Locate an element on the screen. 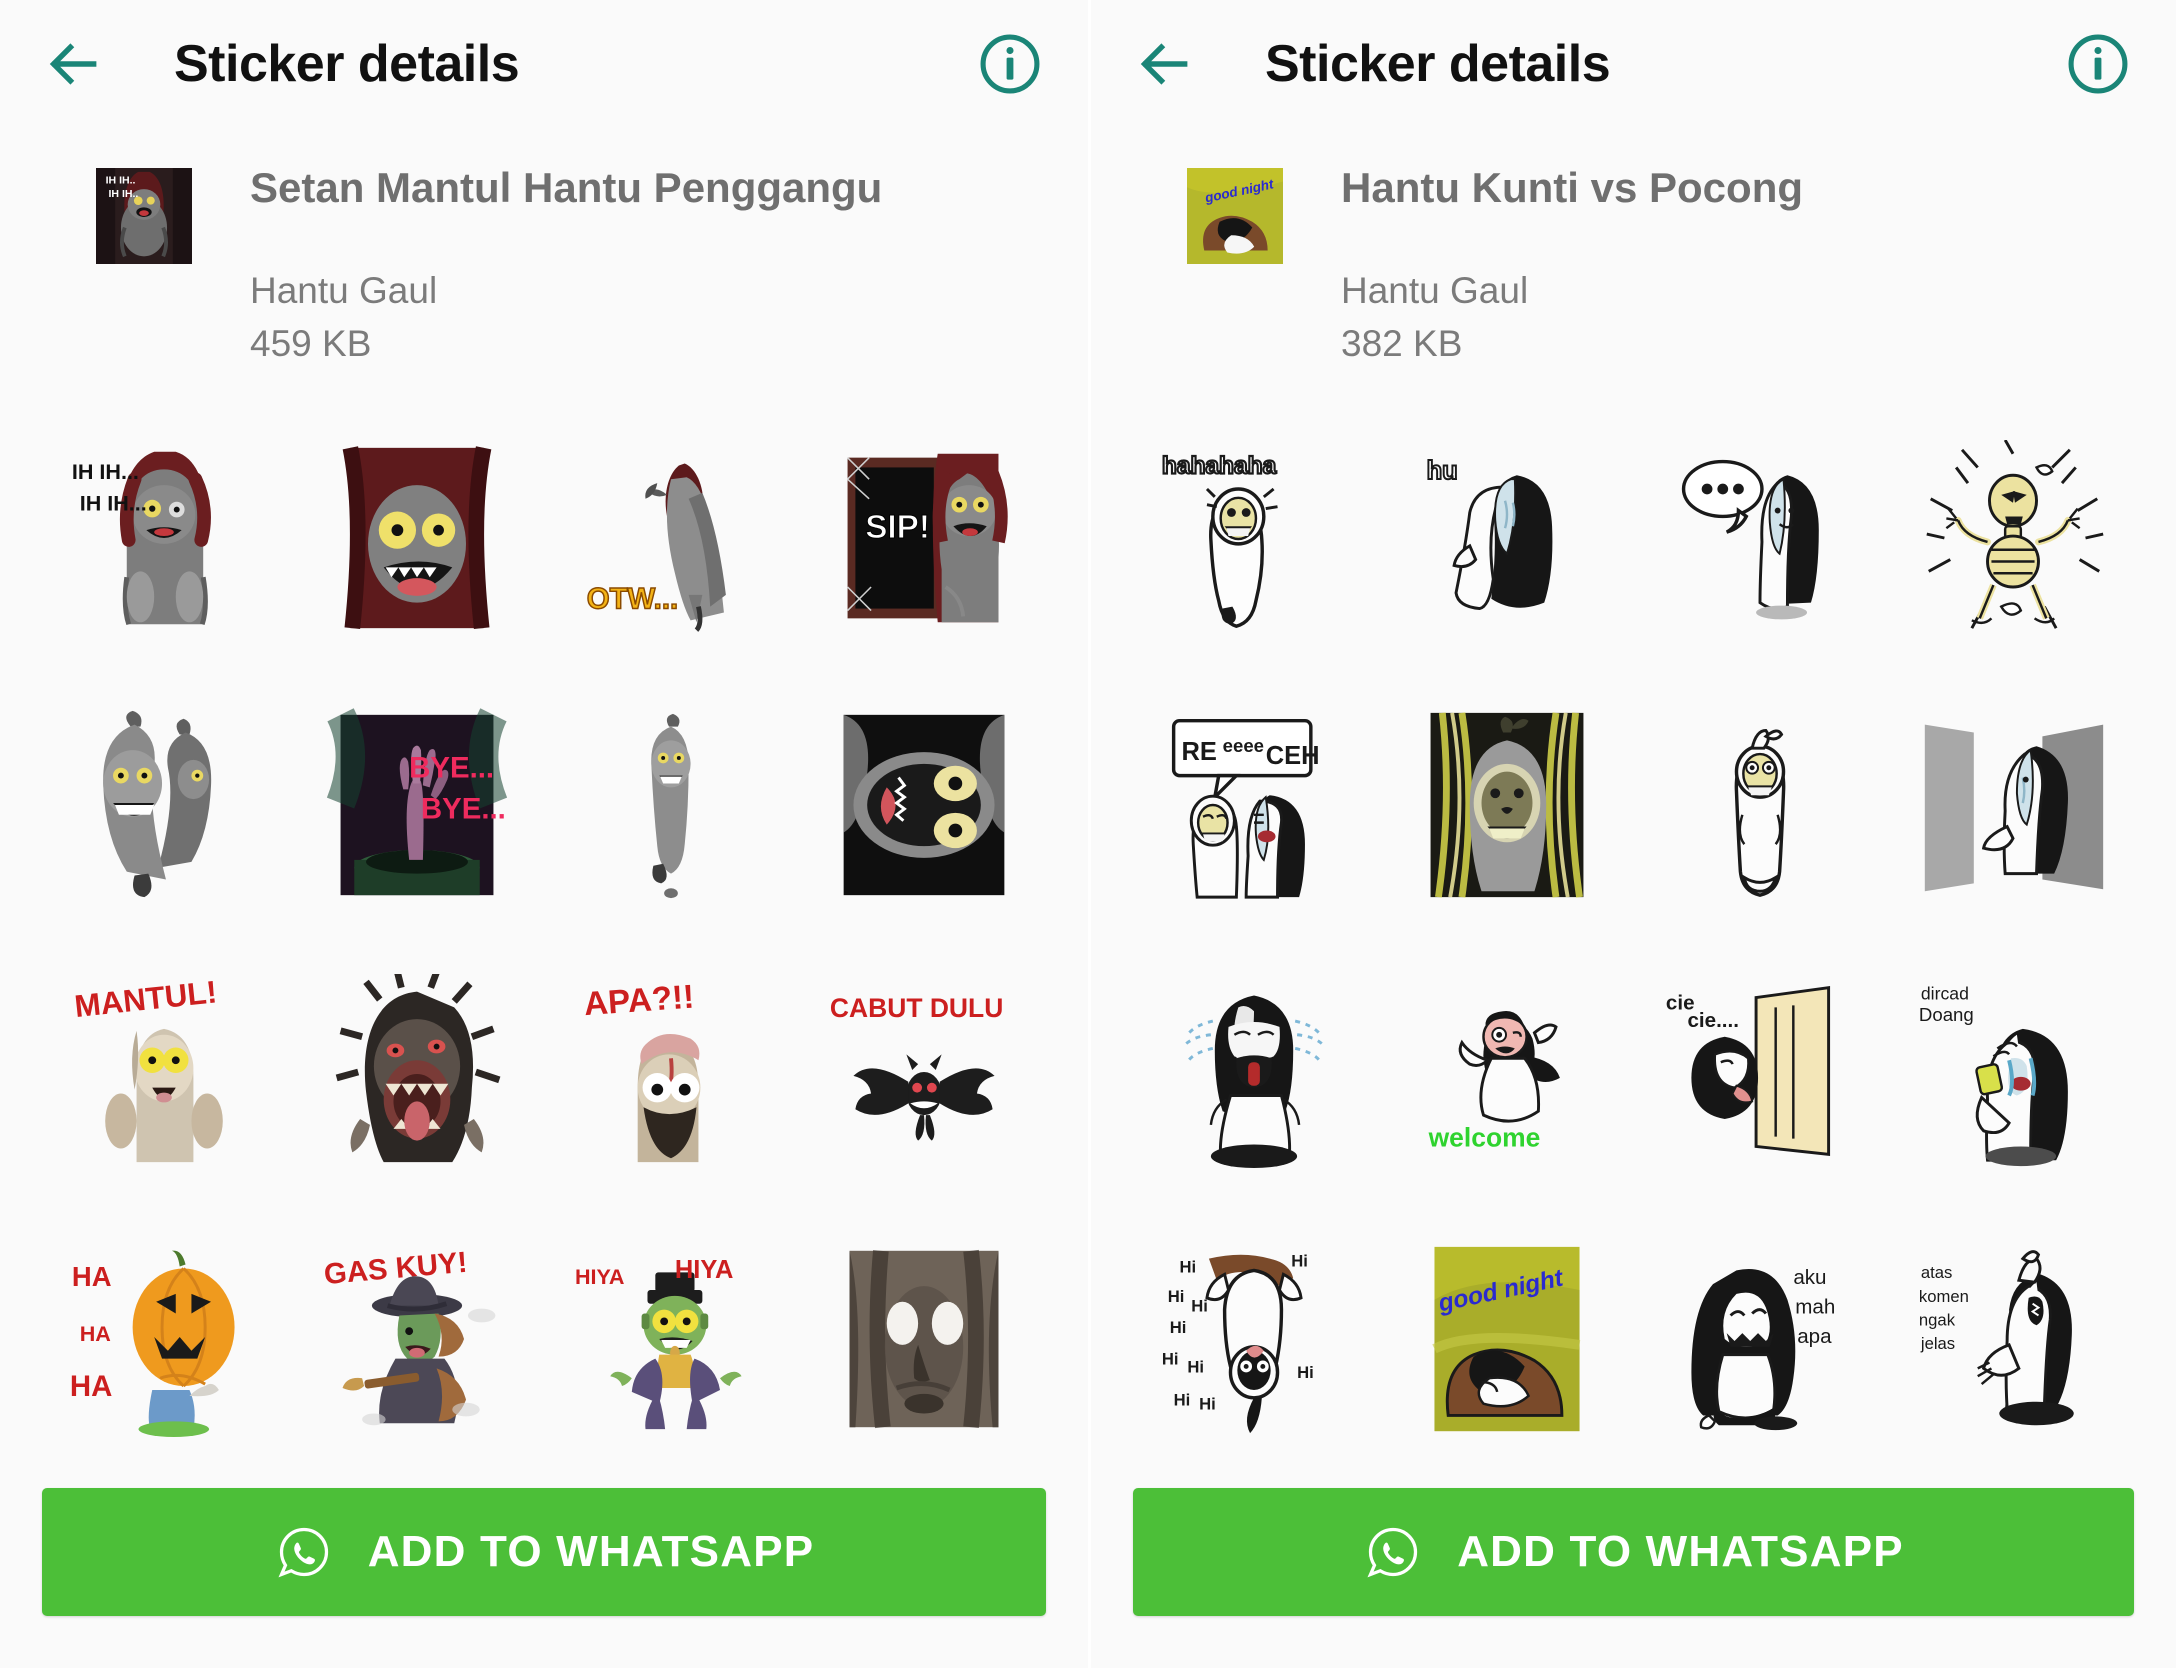 The width and height of the screenshot is (2176, 1668). kunti-speech-dots is located at coordinates (1750, 540).